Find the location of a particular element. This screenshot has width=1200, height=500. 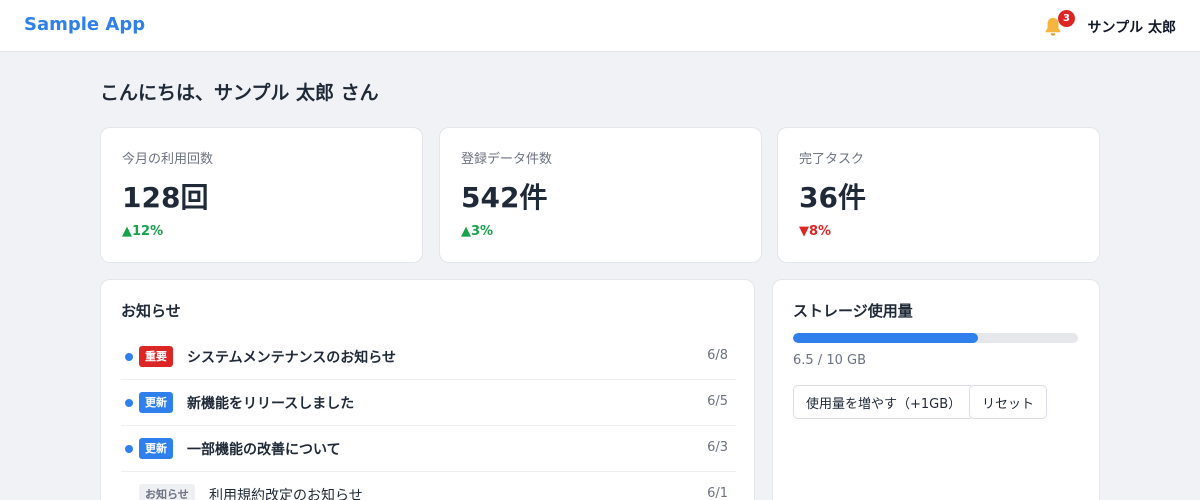

news-date: 6/1 is located at coordinates (717, 493).